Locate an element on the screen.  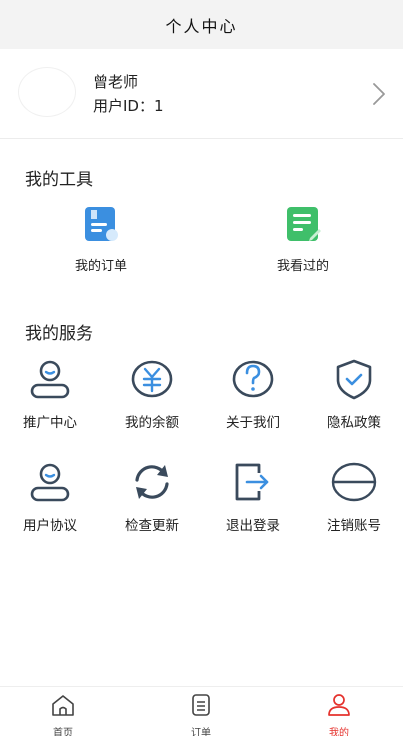
service-user-agreement: 用户协议 is located at coordinates (50, 497).